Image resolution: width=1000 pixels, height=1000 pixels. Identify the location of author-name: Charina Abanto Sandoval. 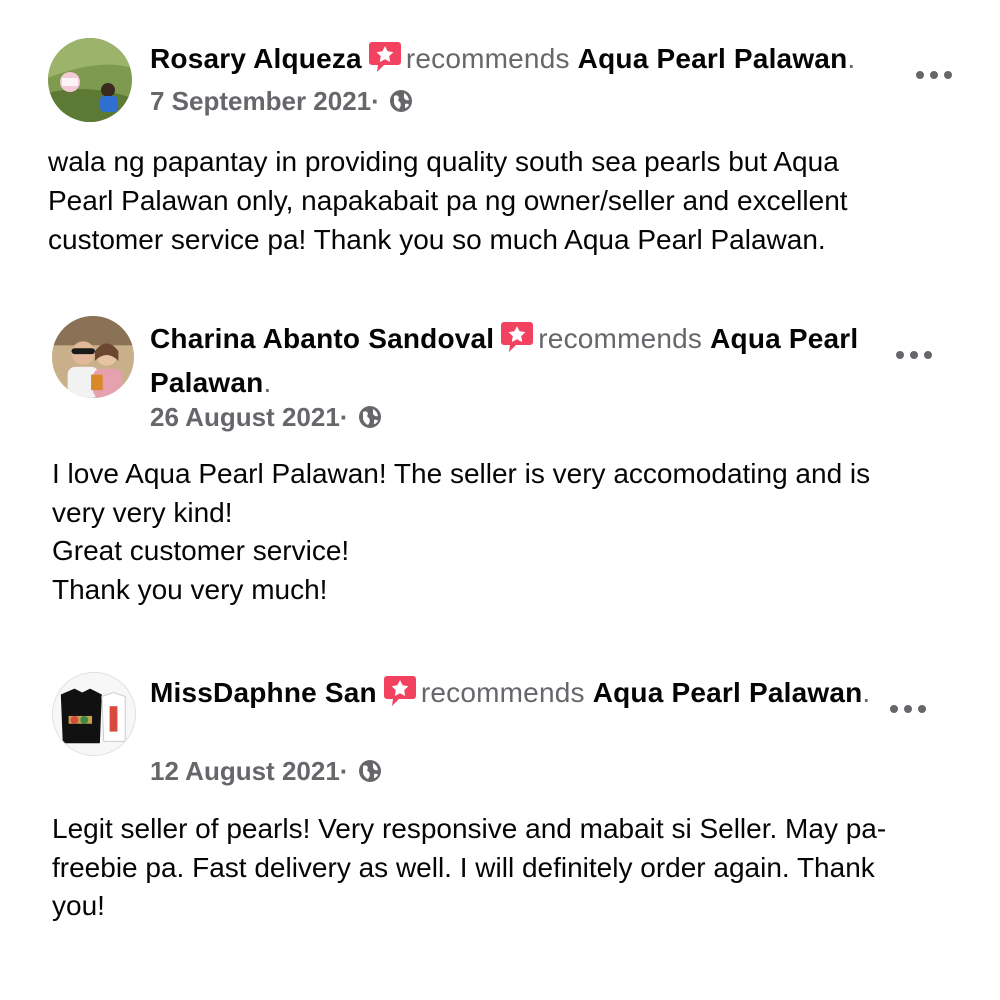
(322, 338).